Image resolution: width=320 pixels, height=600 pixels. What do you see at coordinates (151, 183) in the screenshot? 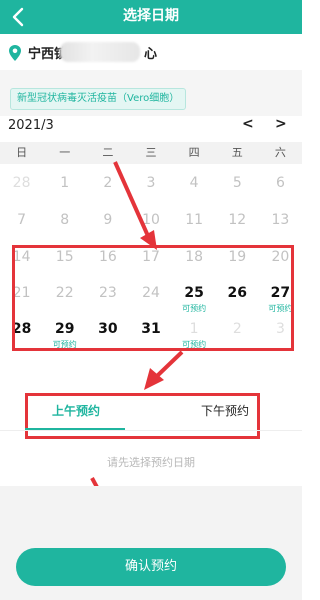
I see `day-number: 3` at bounding box center [151, 183].